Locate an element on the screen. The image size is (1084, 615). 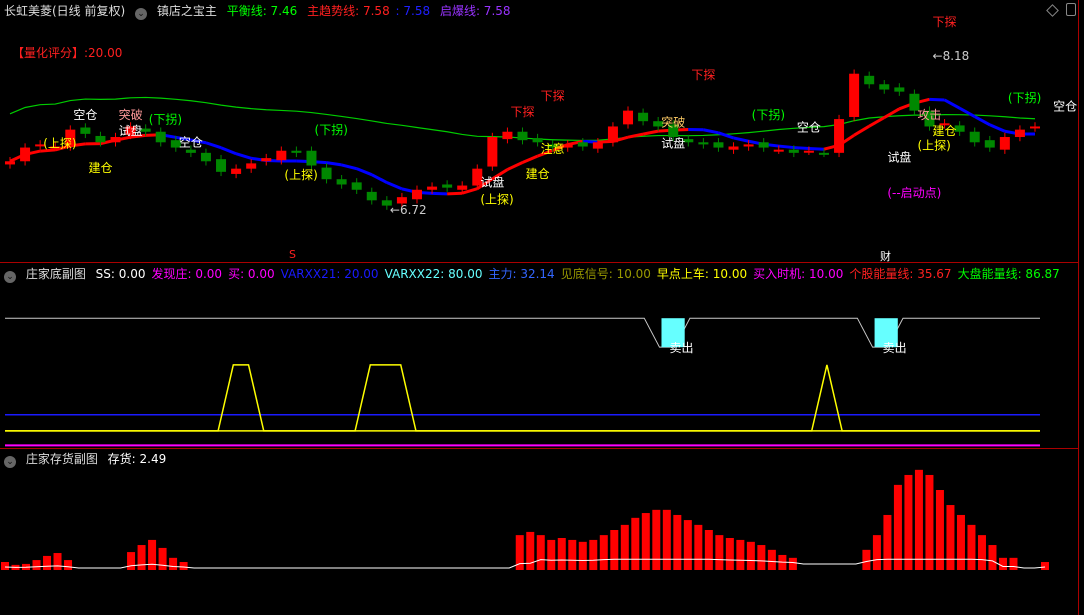
chart-annotation: (--启动点) is located at coordinates (914, 193).